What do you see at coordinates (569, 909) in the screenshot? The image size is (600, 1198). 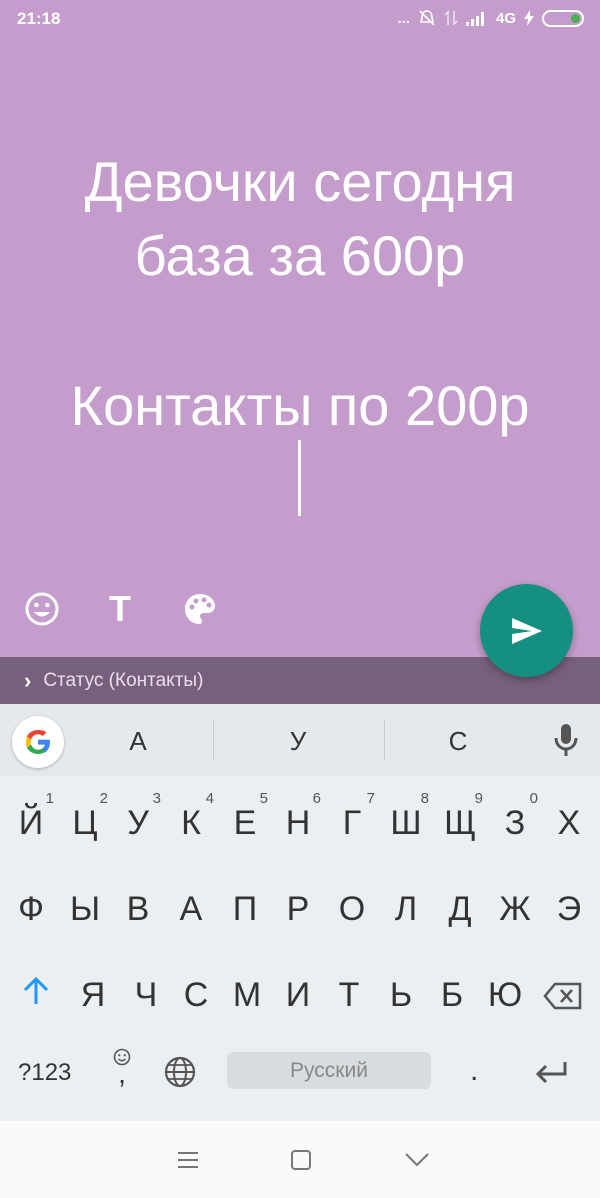 I see `key-э: Э` at bounding box center [569, 909].